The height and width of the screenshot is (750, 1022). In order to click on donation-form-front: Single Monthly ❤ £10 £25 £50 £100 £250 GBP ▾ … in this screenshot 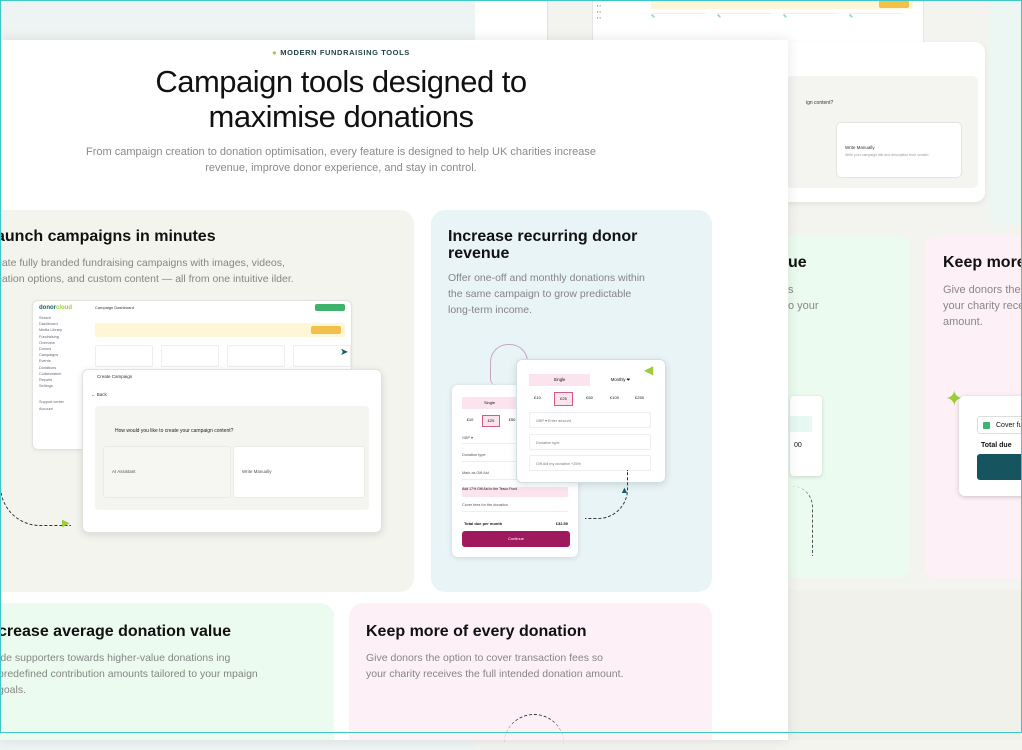, I will do `click(591, 421)`.